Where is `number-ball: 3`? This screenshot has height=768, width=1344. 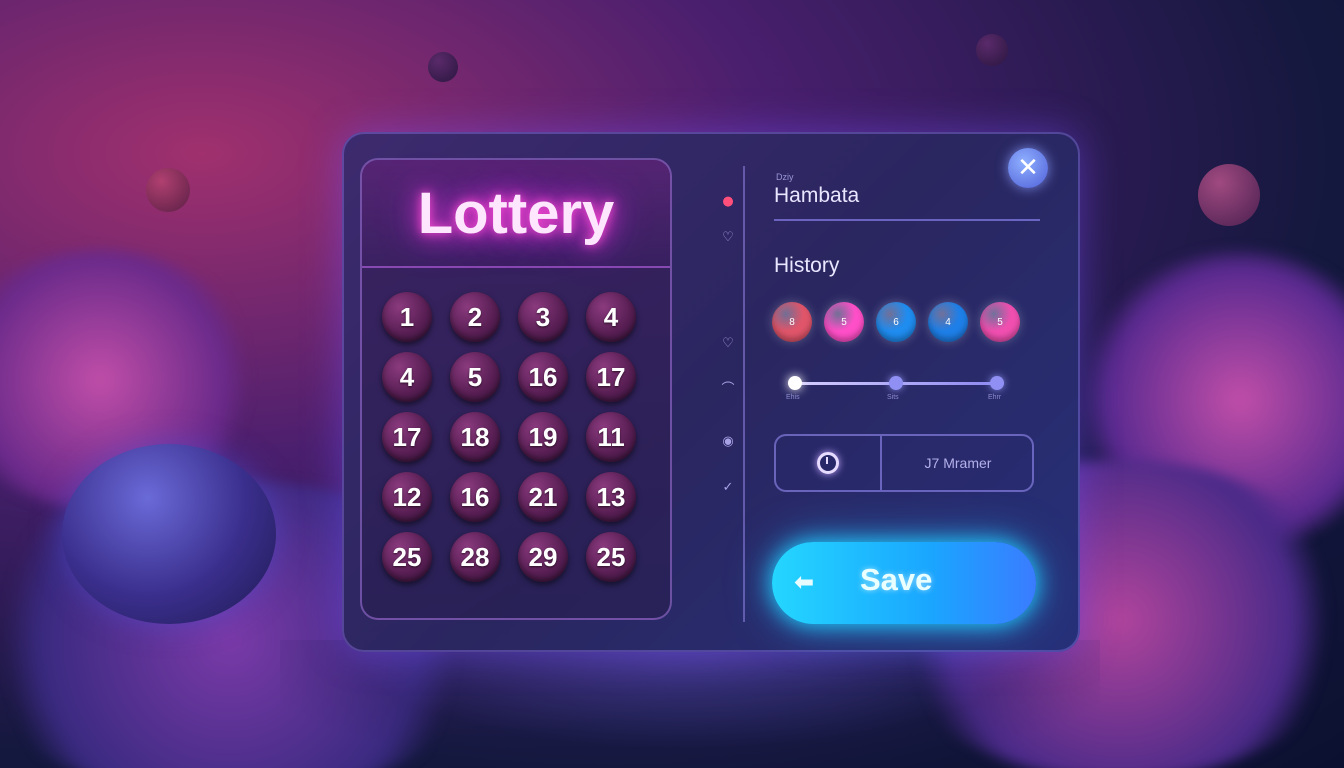 number-ball: 3 is located at coordinates (543, 317).